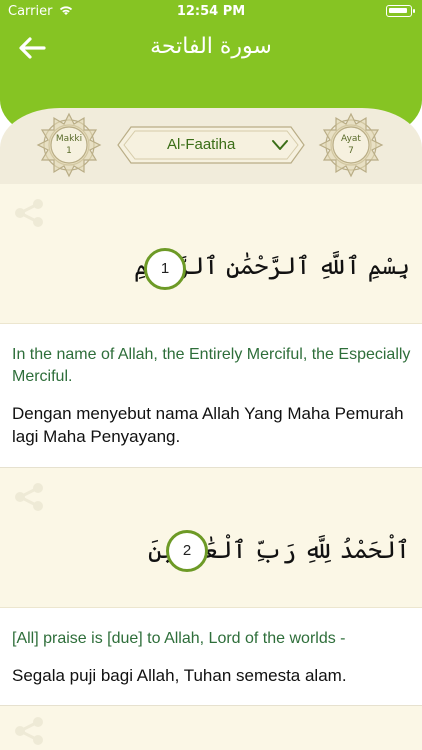  What do you see at coordinates (400, 11) in the screenshot?
I see `battery-icon` at bounding box center [400, 11].